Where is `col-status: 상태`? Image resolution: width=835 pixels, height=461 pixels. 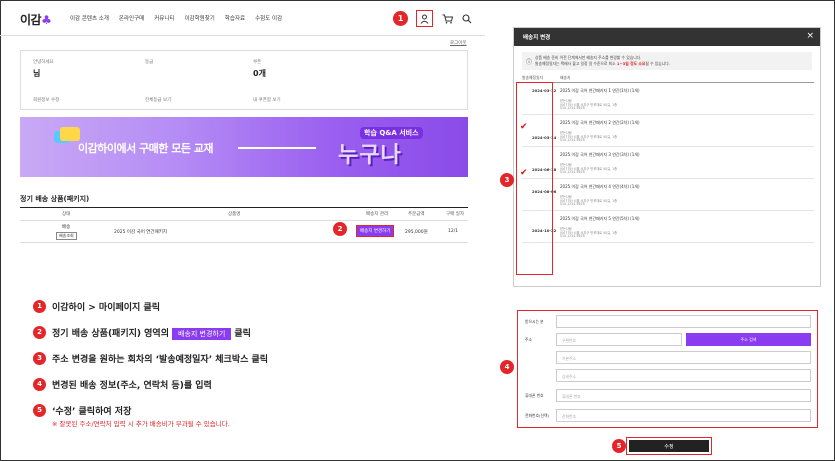
col-status: 상태 is located at coordinates (66, 214).